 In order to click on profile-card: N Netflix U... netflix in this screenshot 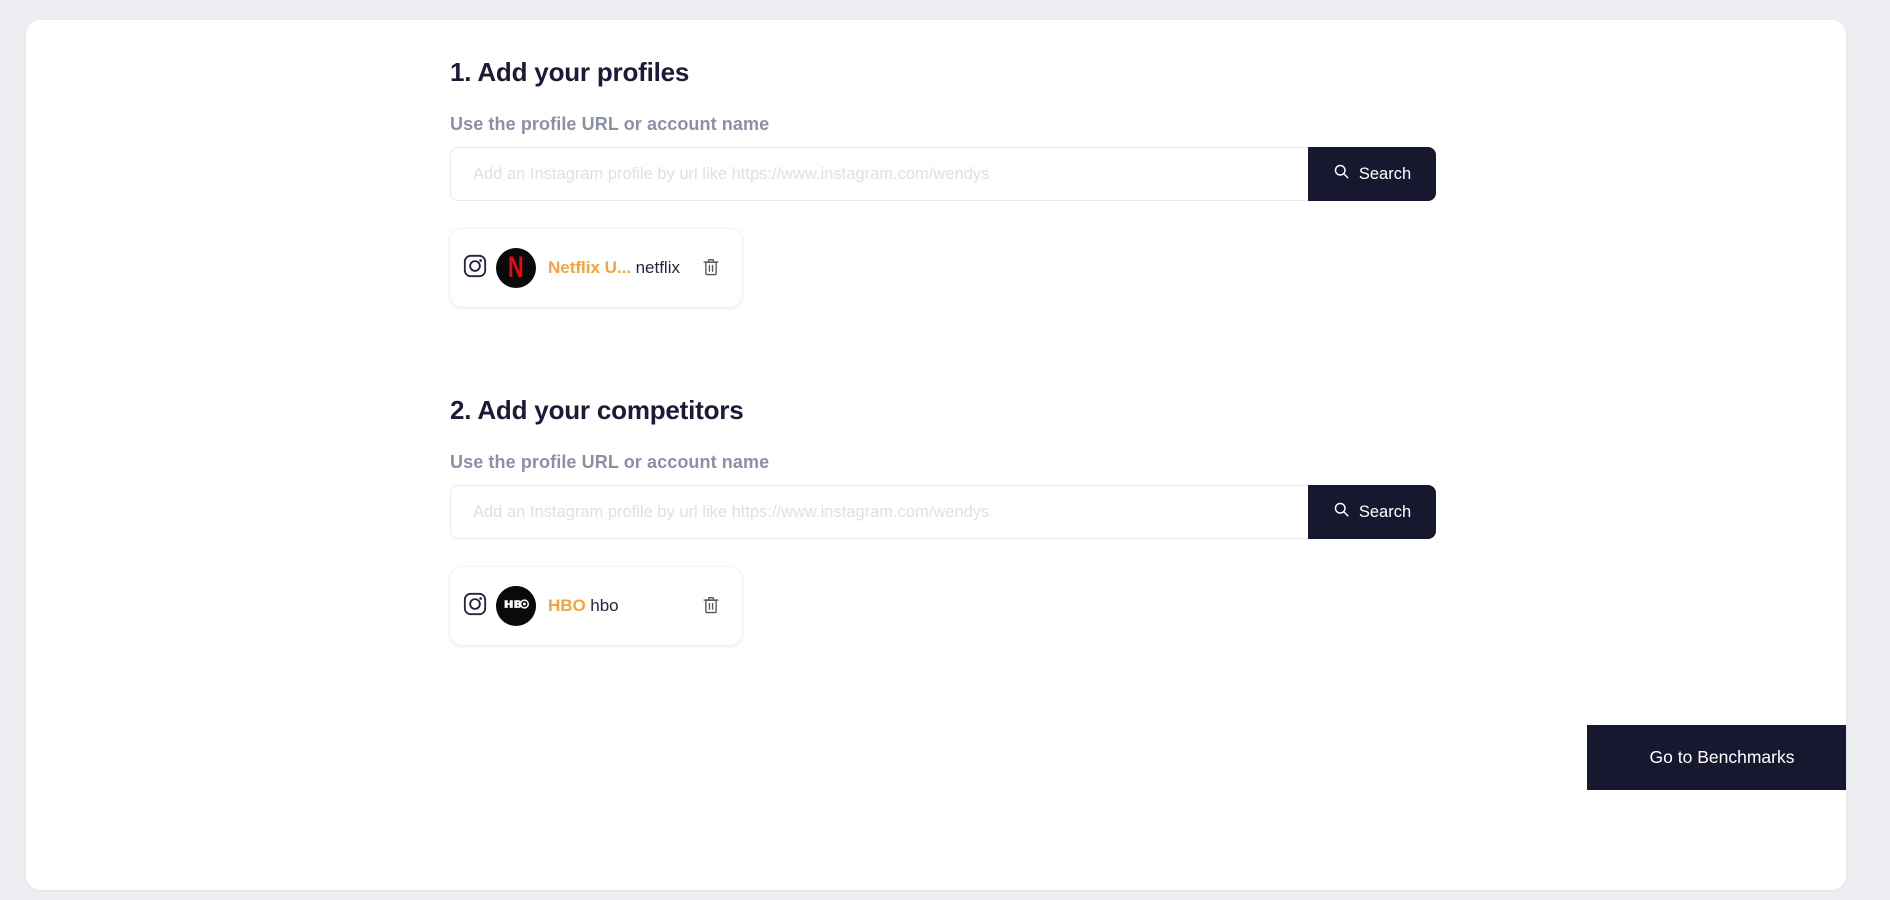, I will do `click(596, 268)`.